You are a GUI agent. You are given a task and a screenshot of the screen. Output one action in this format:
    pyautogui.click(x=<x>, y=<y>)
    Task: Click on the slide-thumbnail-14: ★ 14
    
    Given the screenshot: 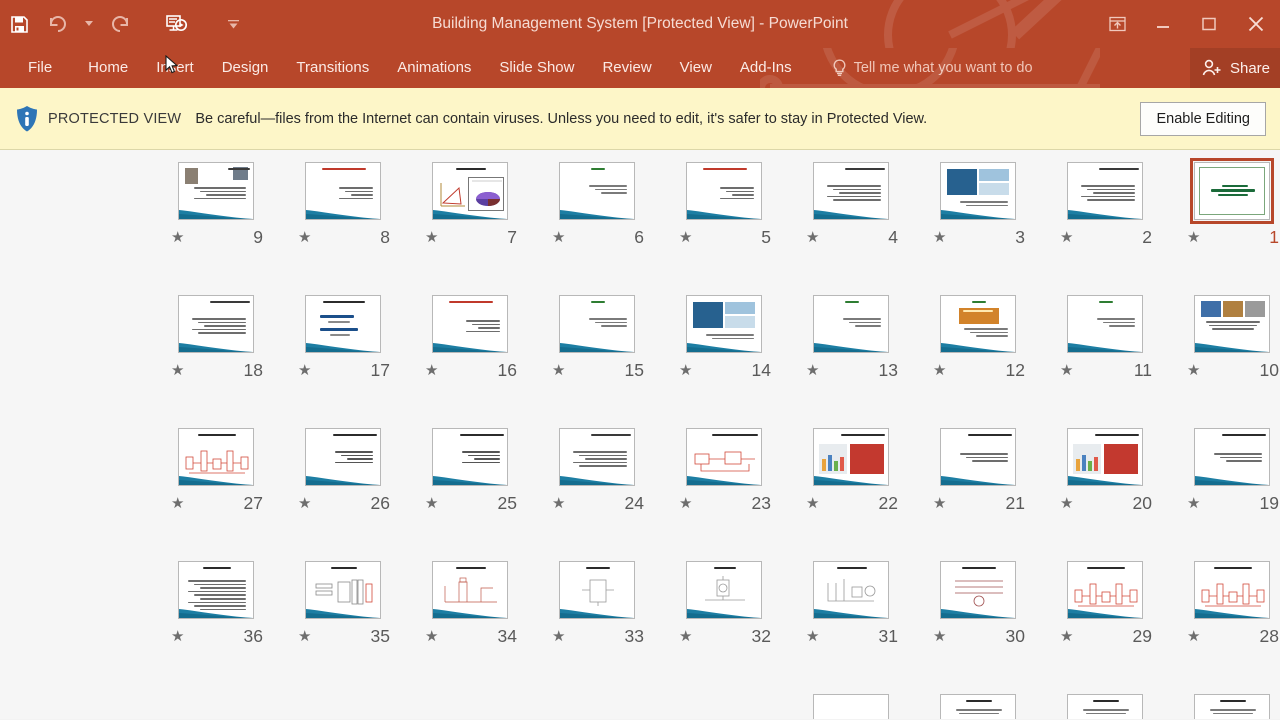 What is the action you would take?
    pyautogui.click(x=724, y=351)
    